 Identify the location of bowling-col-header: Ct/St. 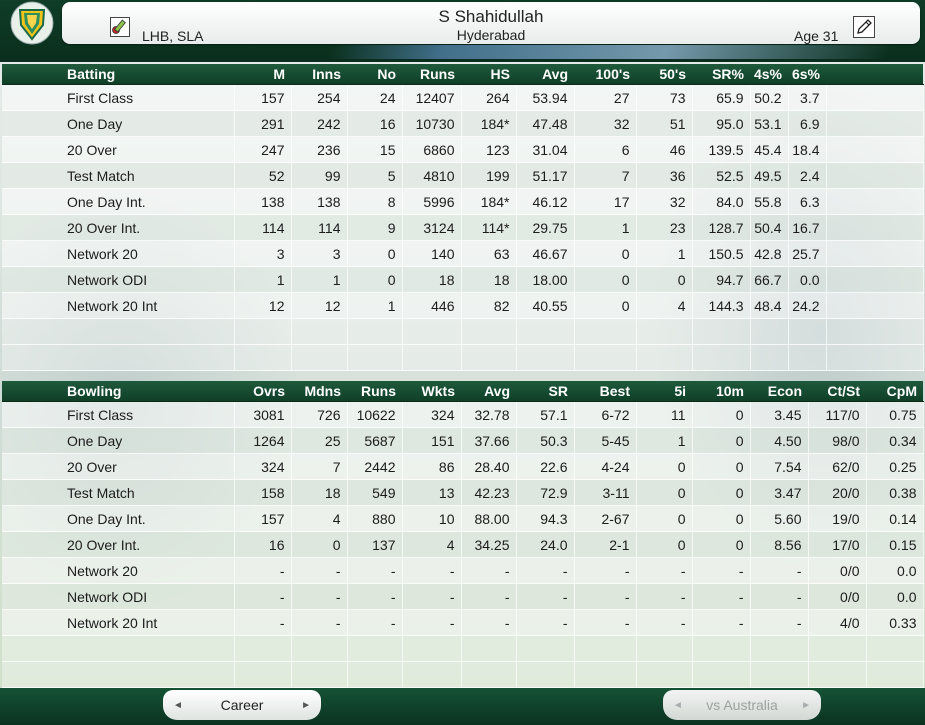
(837, 391).